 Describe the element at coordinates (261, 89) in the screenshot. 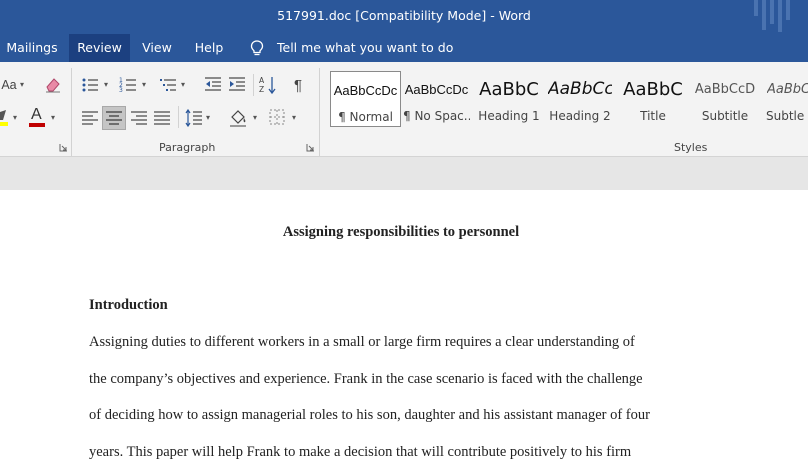

I see `svg-text: Z` at that location.